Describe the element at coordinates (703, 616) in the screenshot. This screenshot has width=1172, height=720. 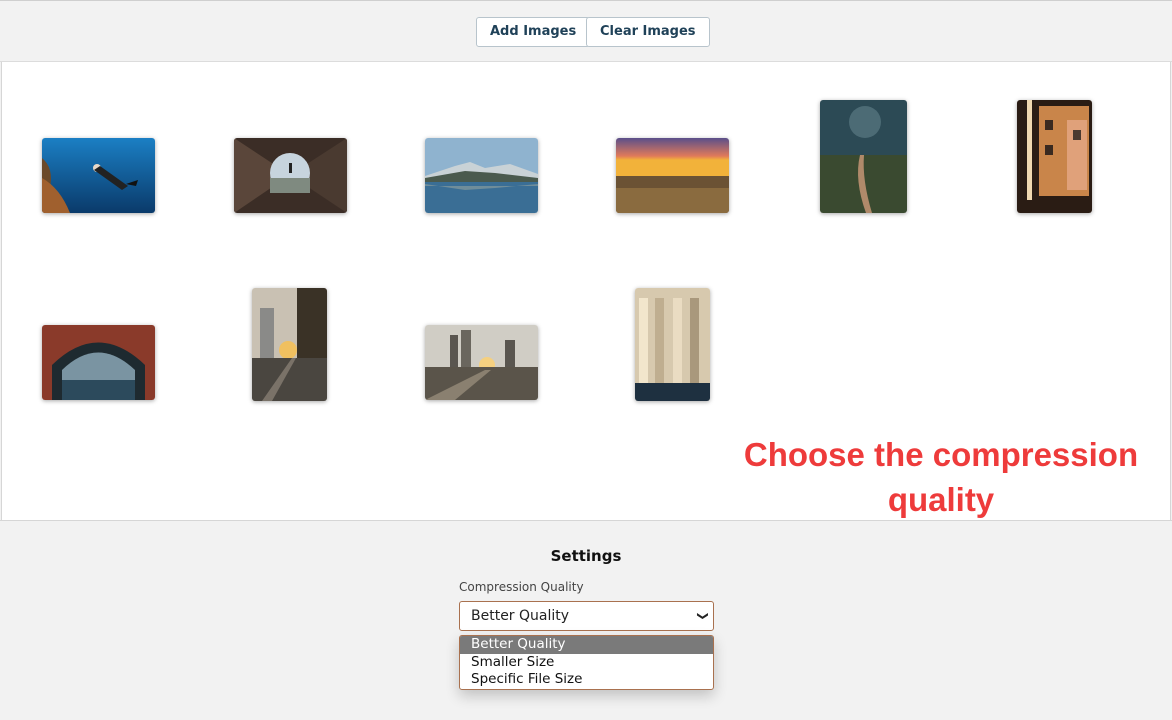
I see `chevron-down-icon: ❯` at that location.